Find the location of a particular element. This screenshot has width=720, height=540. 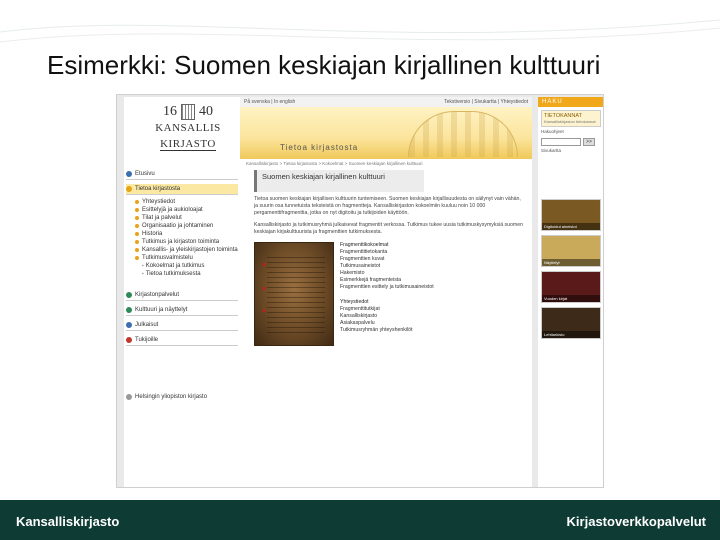

search-help-label: Hakuohjeet is located at coordinates (571, 131).